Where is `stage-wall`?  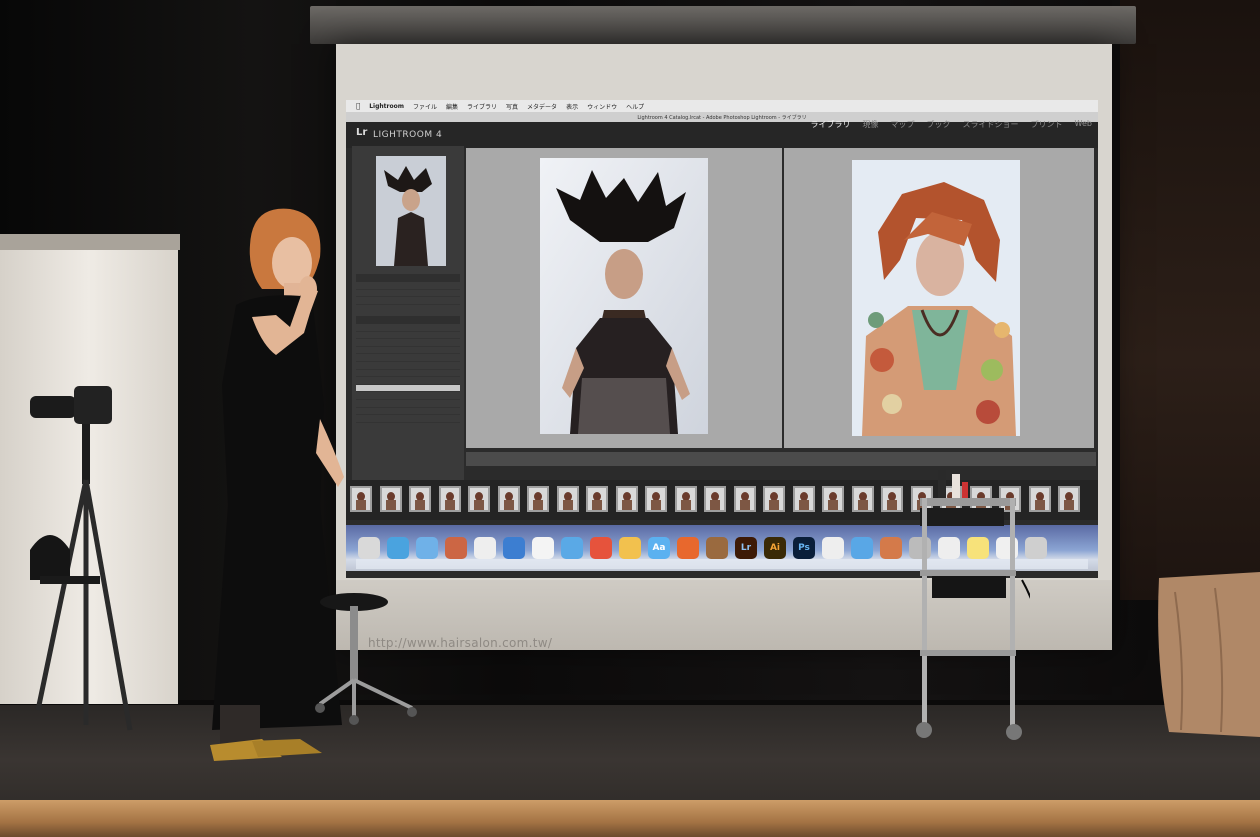 stage-wall is located at coordinates (1190, 300).